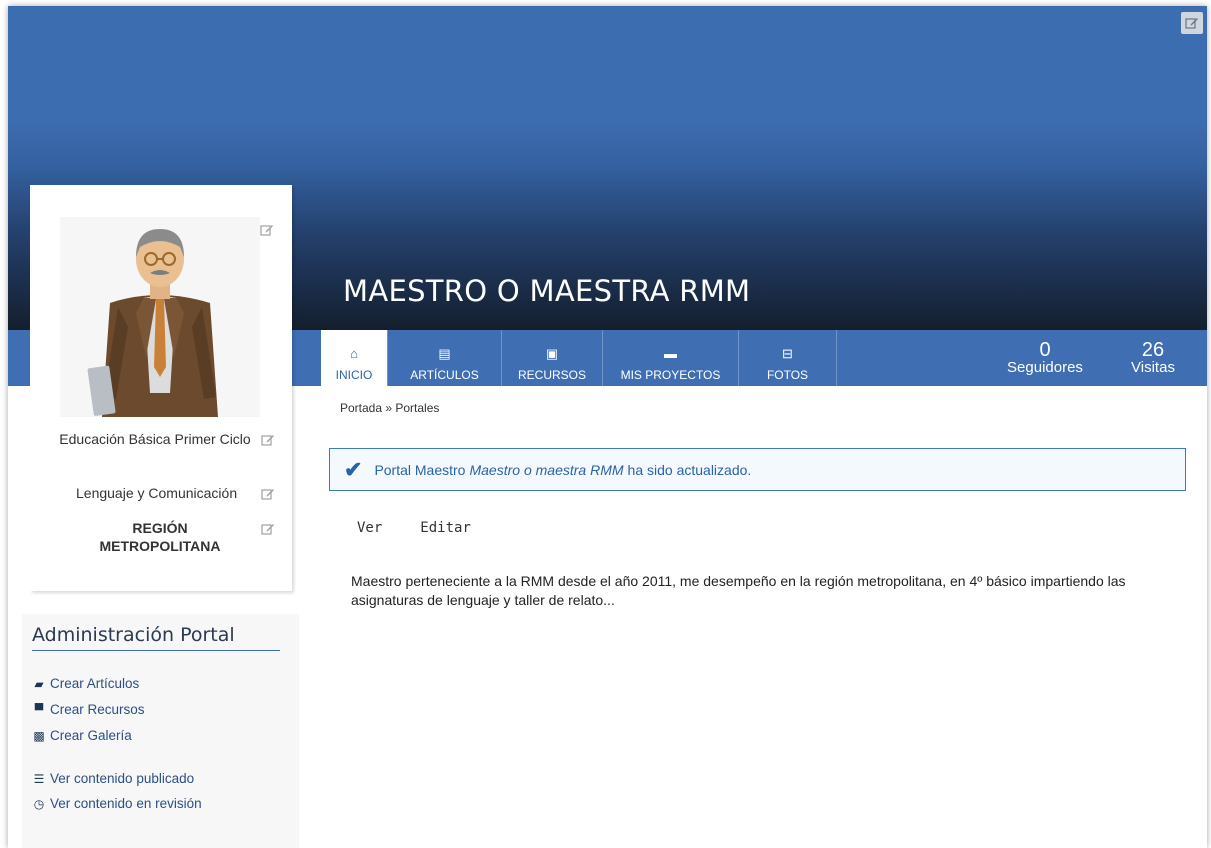  Describe the element at coordinates (39, 683) in the screenshot. I see `book-icon: ▰` at that location.